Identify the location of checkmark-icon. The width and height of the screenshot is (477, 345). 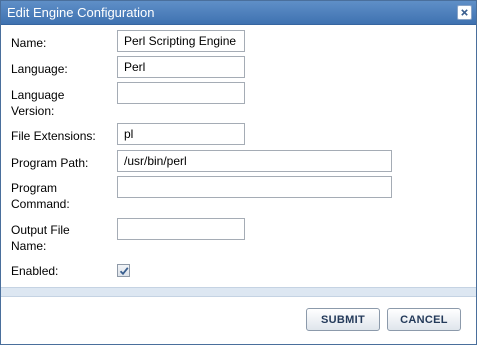
(124, 270).